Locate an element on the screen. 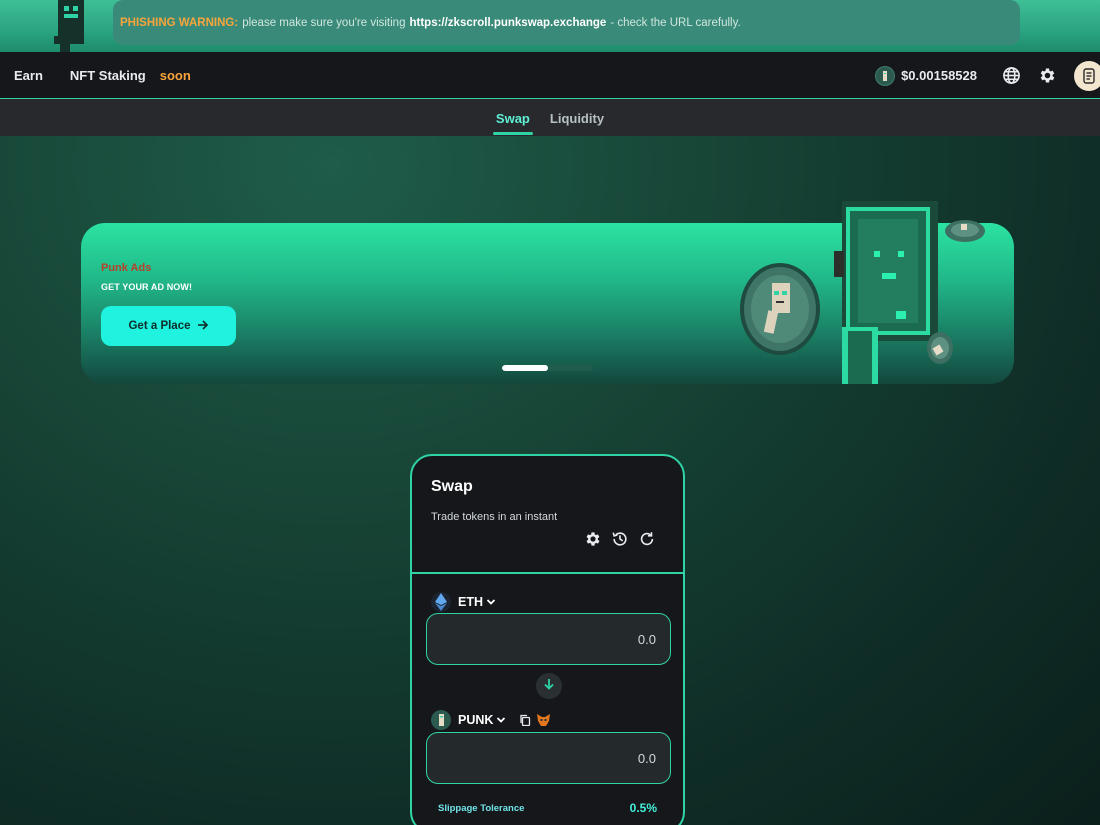 This screenshot has height=825, width=1100. switch-tokens-button is located at coordinates (549, 686).